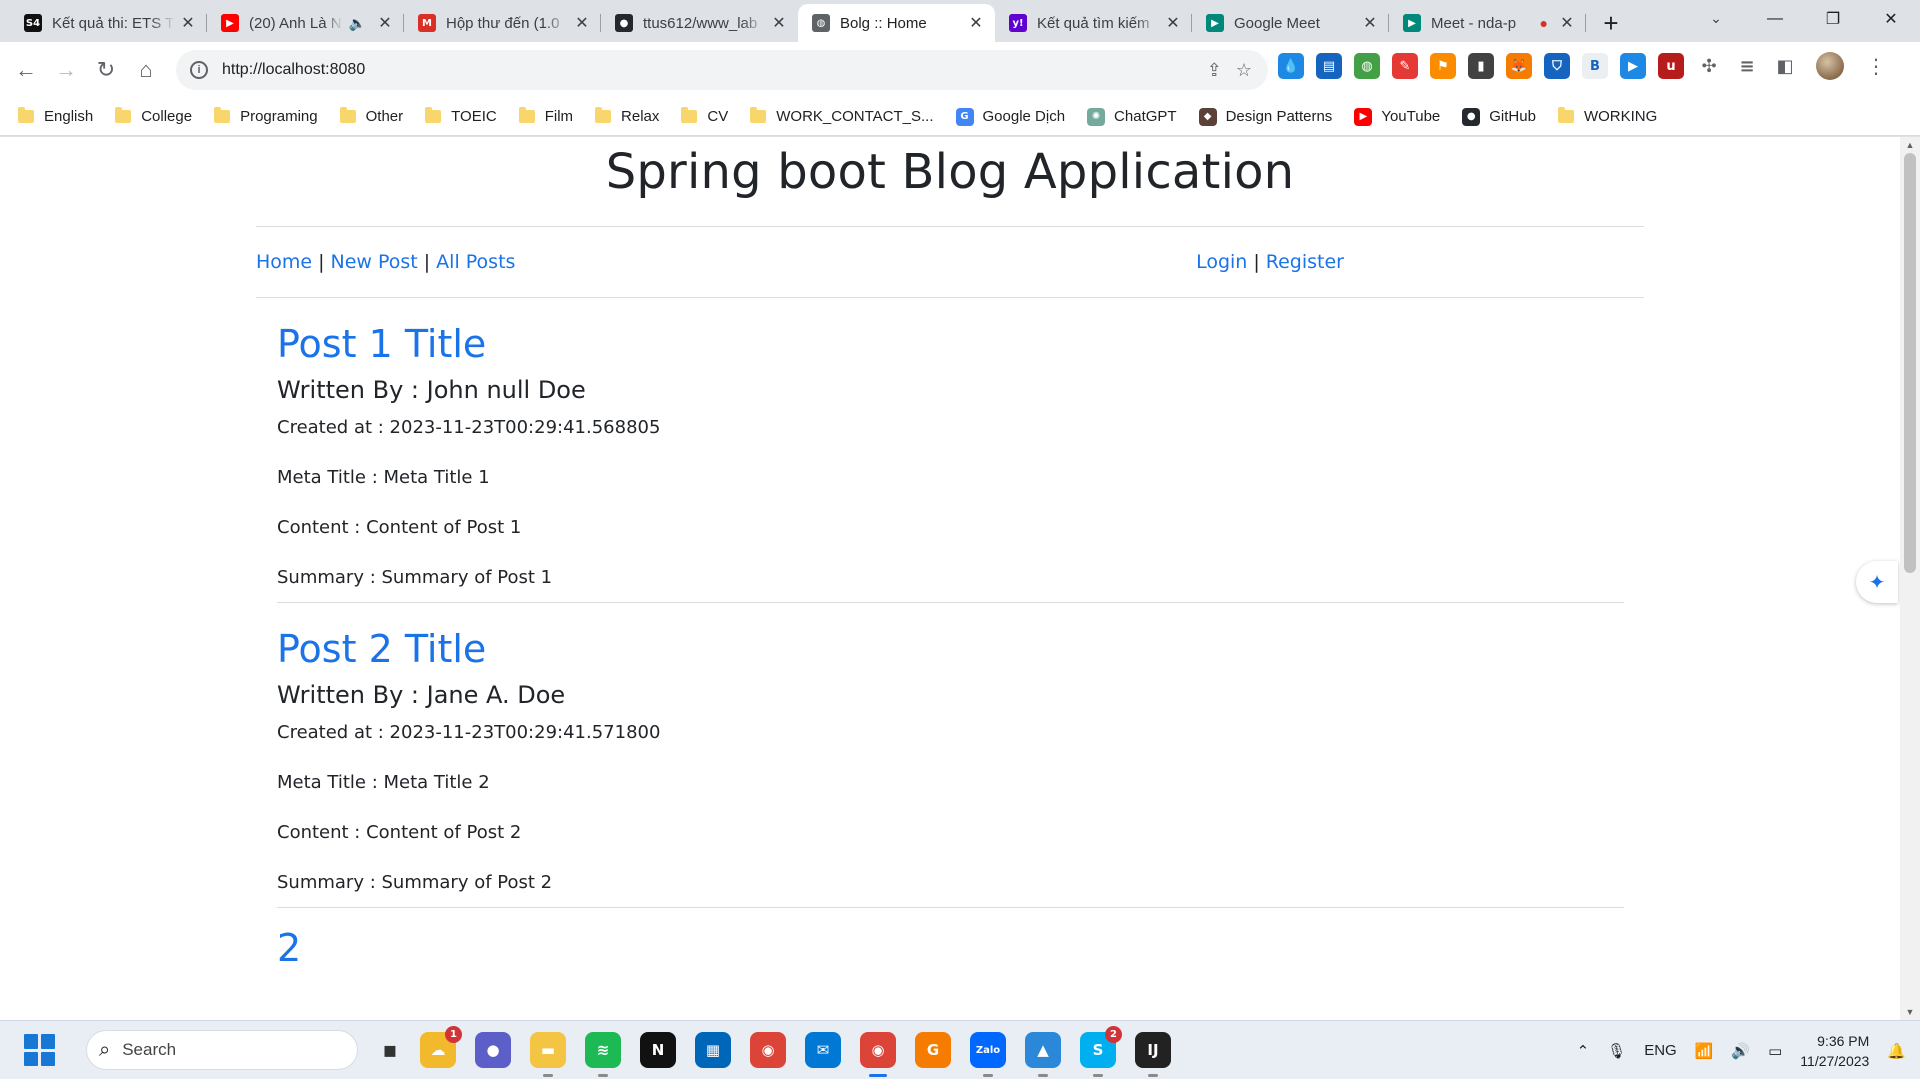 Image resolution: width=1920 pixels, height=1079 pixels. Describe the element at coordinates (603, 1054) in the screenshot. I see `spotify-icon: ≋` at that location.